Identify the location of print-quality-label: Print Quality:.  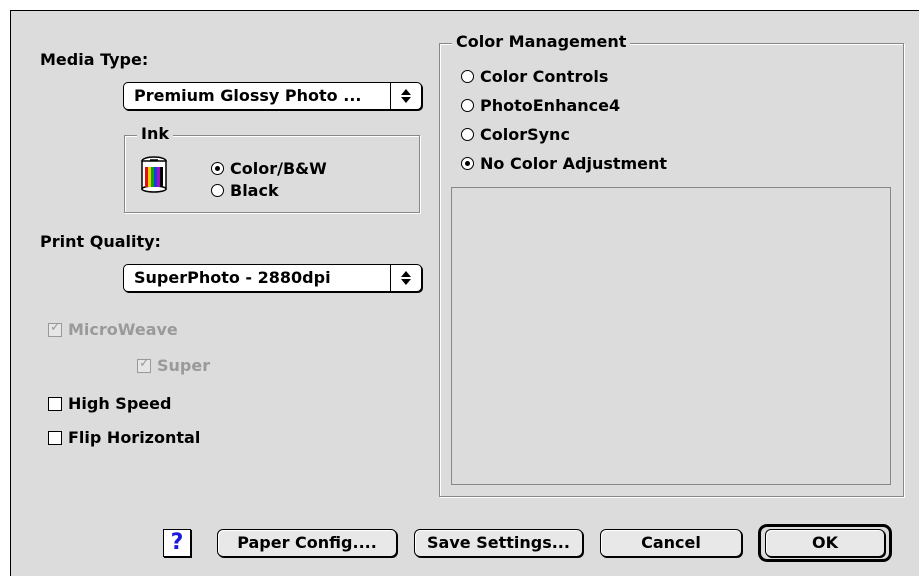
(100, 241).